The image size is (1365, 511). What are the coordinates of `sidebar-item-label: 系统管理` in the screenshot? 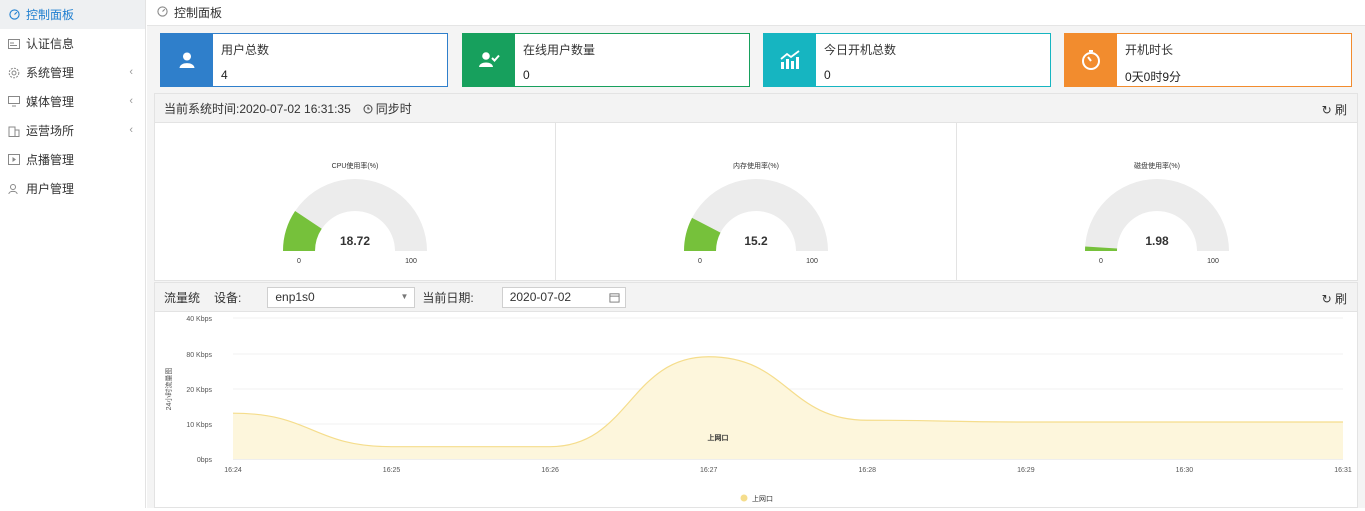 It's located at (50, 73).